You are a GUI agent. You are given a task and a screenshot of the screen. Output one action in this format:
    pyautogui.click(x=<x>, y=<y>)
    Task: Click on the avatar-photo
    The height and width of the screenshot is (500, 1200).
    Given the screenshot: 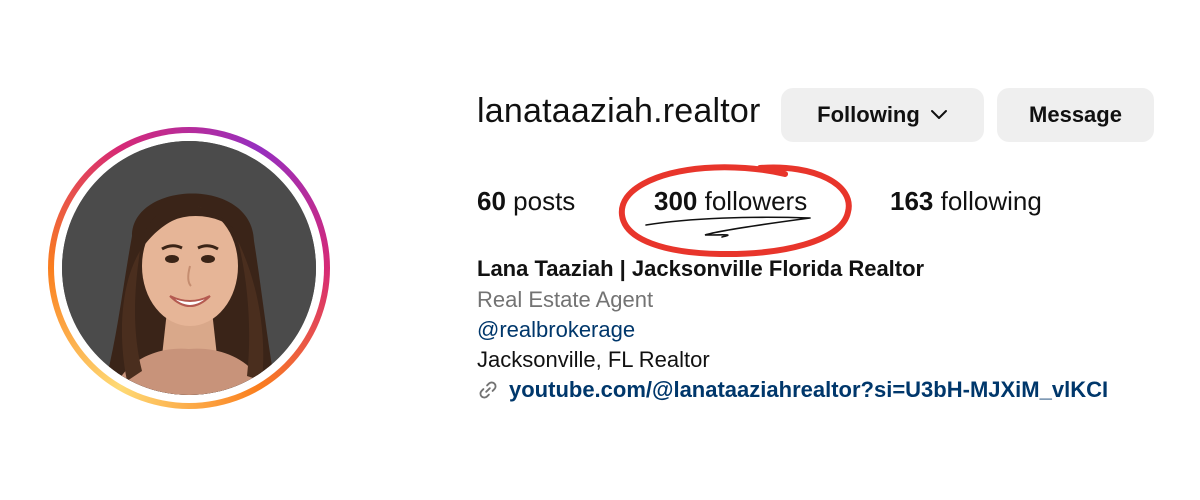 What is the action you would take?
    pyautogui.click(x=189, y=268)
    